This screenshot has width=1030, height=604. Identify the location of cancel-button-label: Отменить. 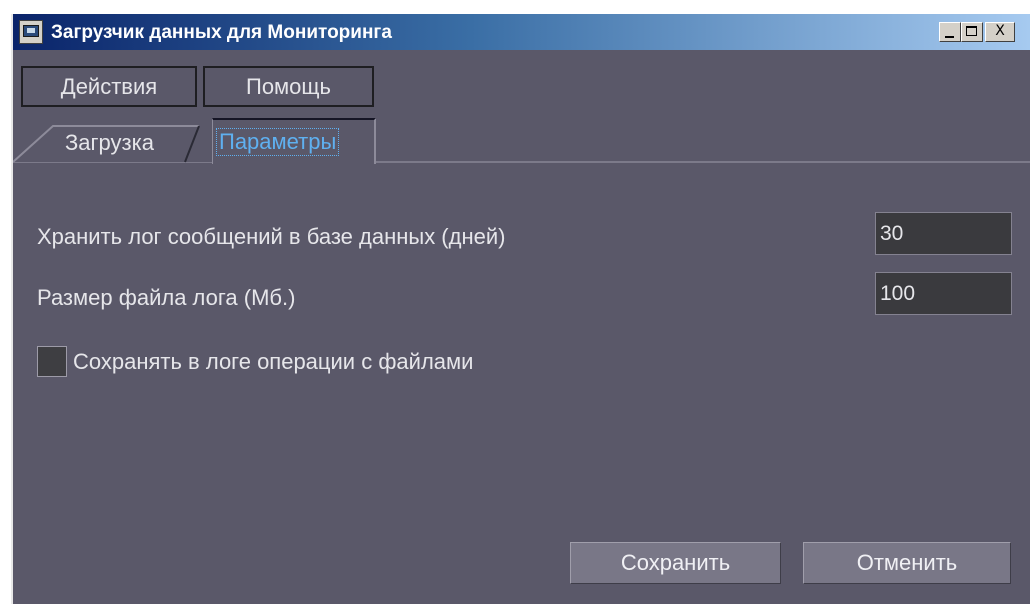
(907, 562).